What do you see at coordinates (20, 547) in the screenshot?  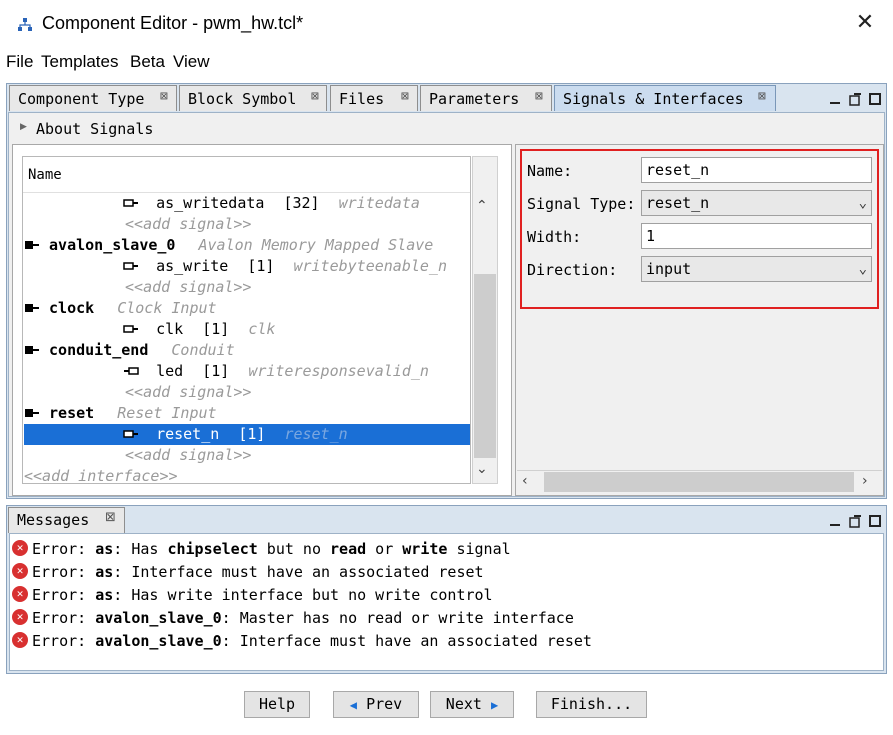 I see `error-icon: ✕` at bounding box center [20, 547].